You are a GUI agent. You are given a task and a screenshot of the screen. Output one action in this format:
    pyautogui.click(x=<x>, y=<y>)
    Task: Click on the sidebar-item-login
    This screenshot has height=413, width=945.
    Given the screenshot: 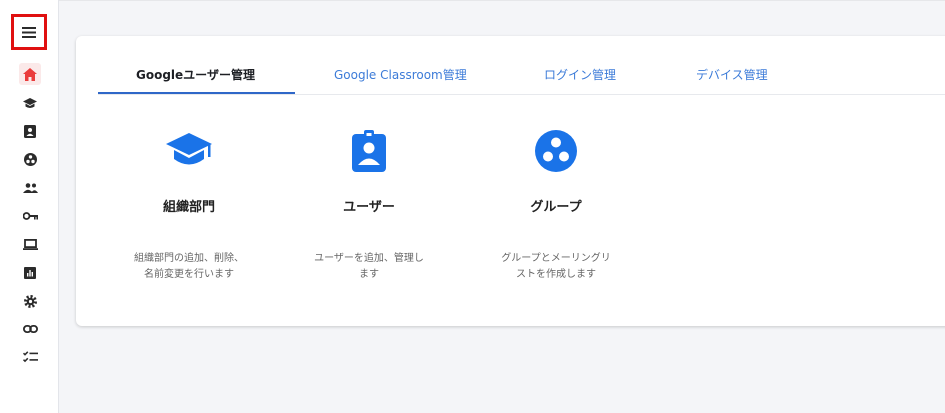 What is the action you would take?
    pyautogui.click(x=30, y=216)
    